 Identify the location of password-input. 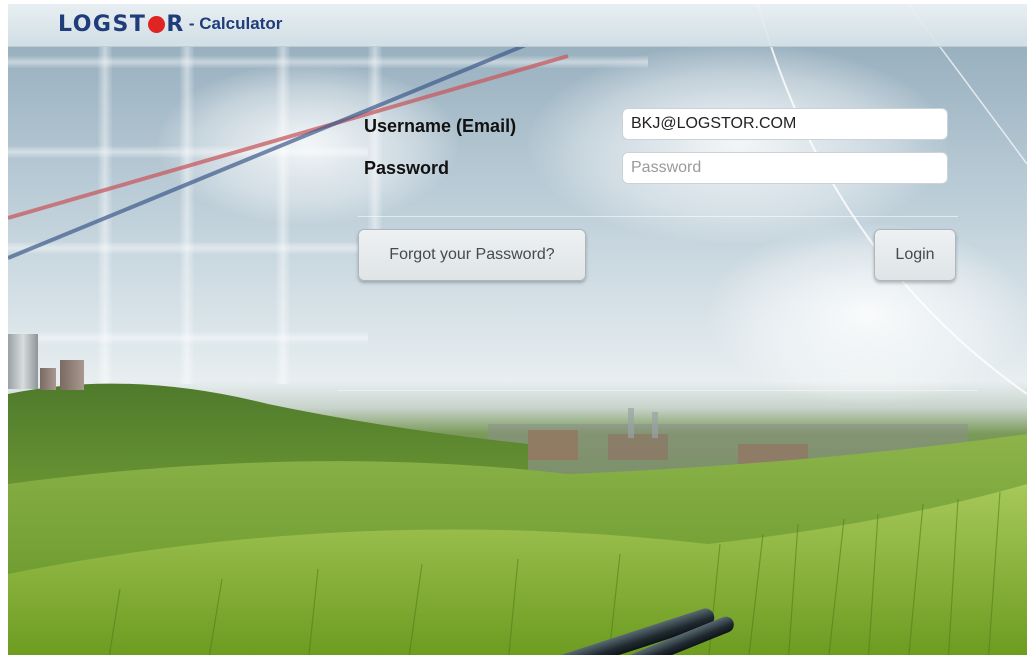
(785, 168).